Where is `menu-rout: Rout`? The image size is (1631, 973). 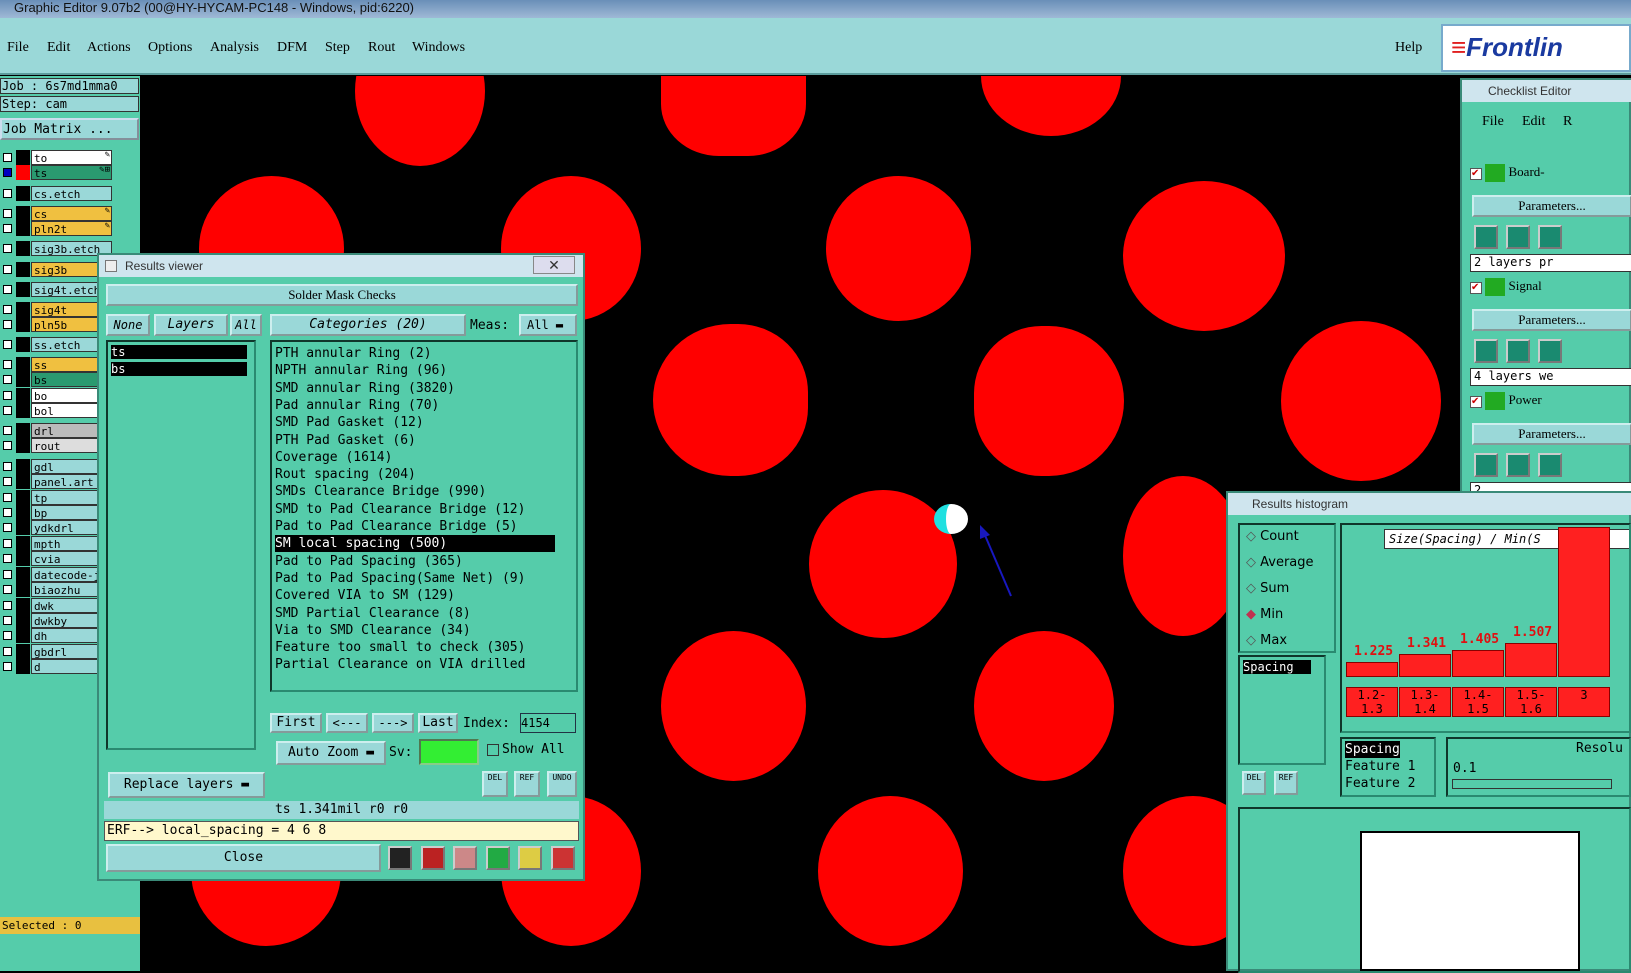 menu-rout: Rout is located at coordinates (381, 48).